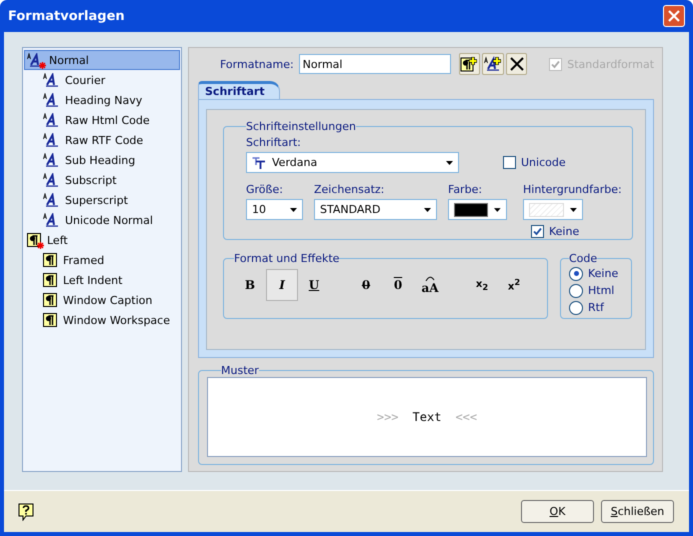 Image resolution: width=693 pixels, height=536 pixels. What do you see at coordinates (102, 260) in the screenshot?
I see `tree-item: Framed` at bounding box center [102, 260].